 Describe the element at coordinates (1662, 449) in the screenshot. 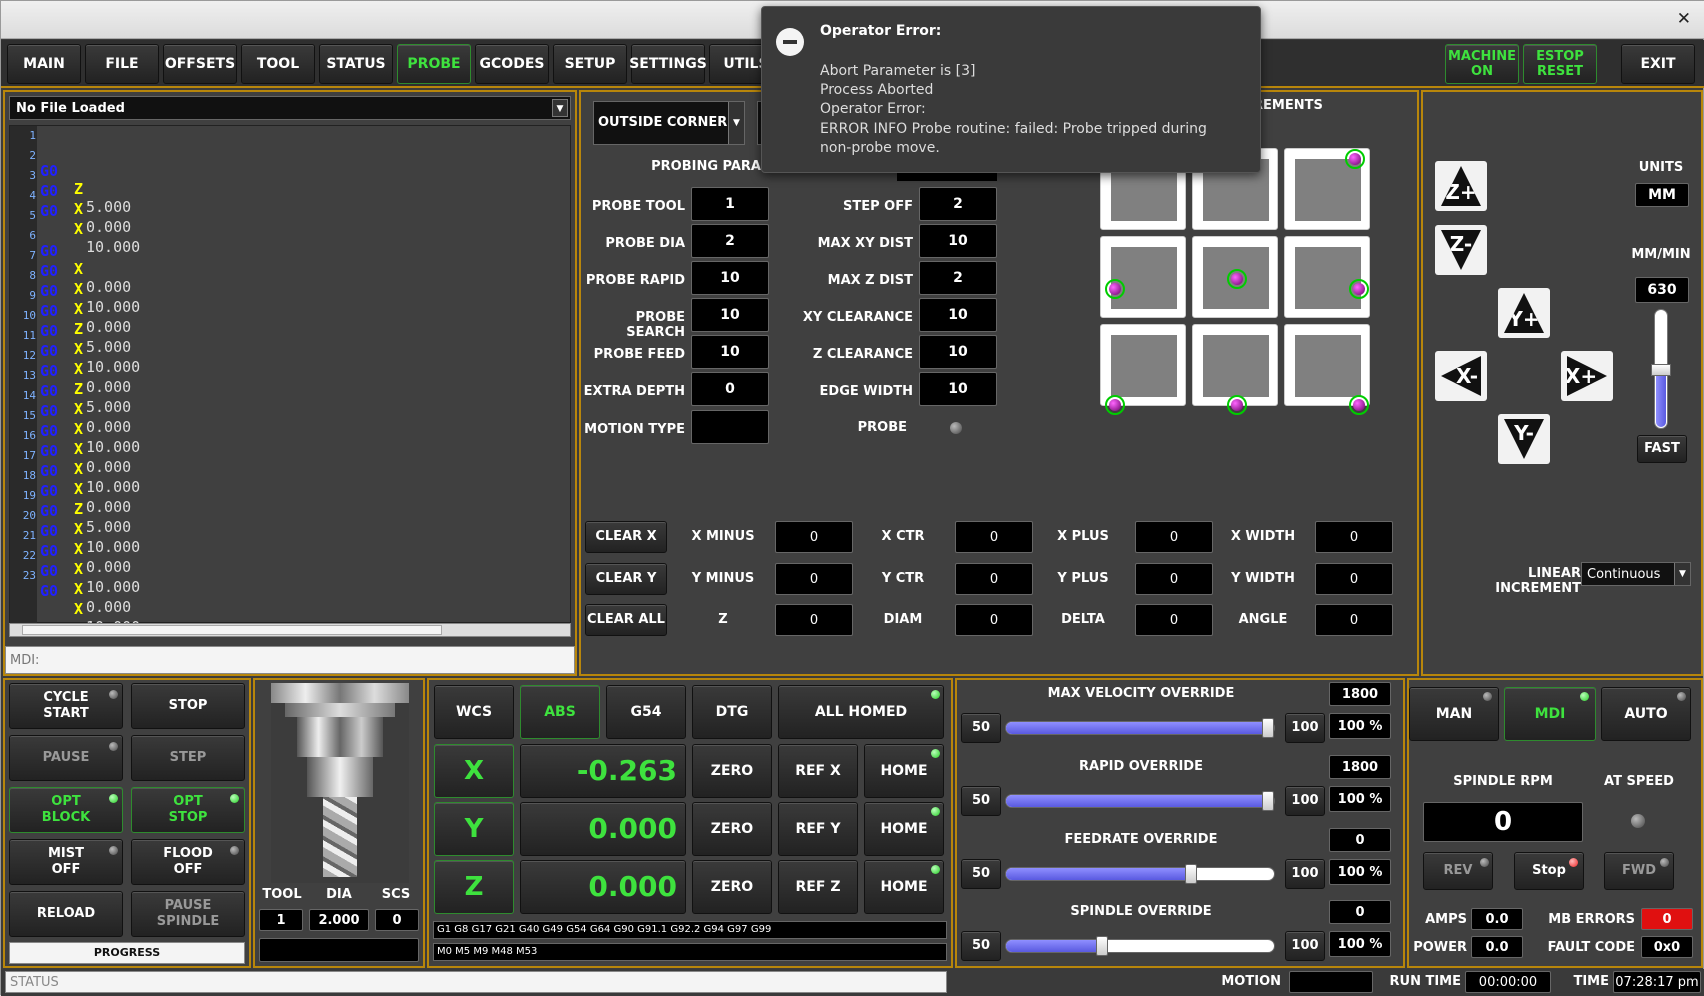

I see `fast-button: FAST` at that location.